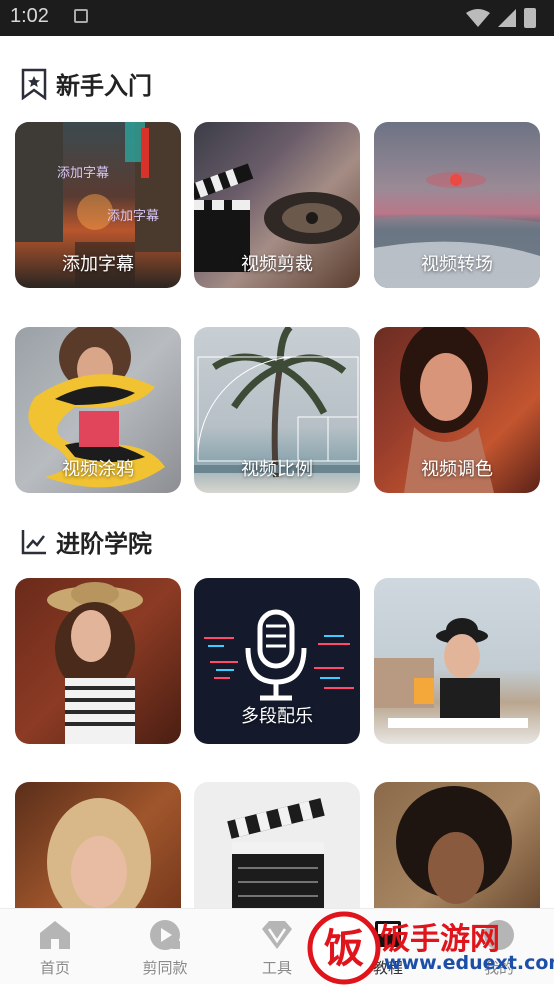  I want to click on section-header-beginner: 新手入门, so click(86, 83).